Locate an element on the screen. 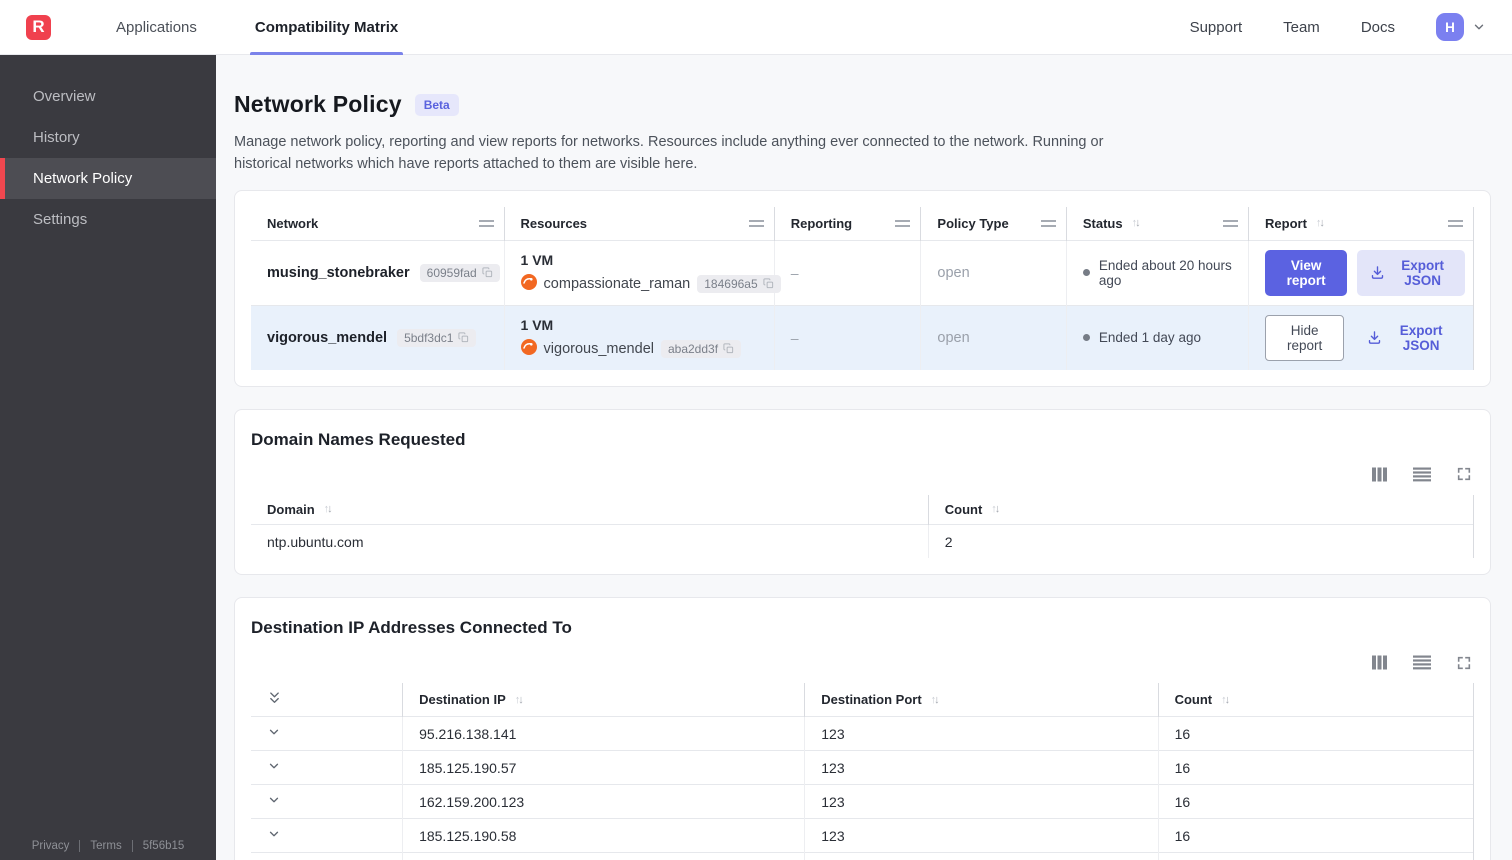 This screenshot has height=860, width=1512. sidebar-nav: Overview History Network Policy Settings is located at coordinates (108, 158).